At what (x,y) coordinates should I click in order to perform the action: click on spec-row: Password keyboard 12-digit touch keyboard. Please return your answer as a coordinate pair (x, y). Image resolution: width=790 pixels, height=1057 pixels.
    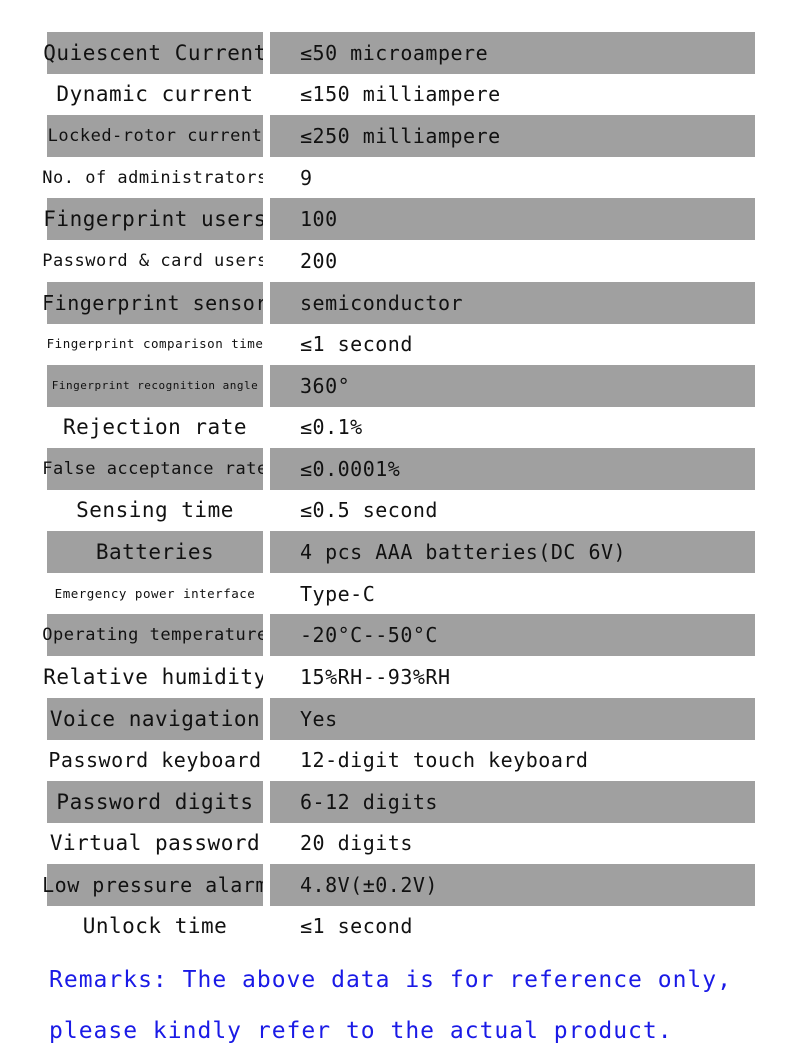
    Looking at the image, I should click on (401, 760).